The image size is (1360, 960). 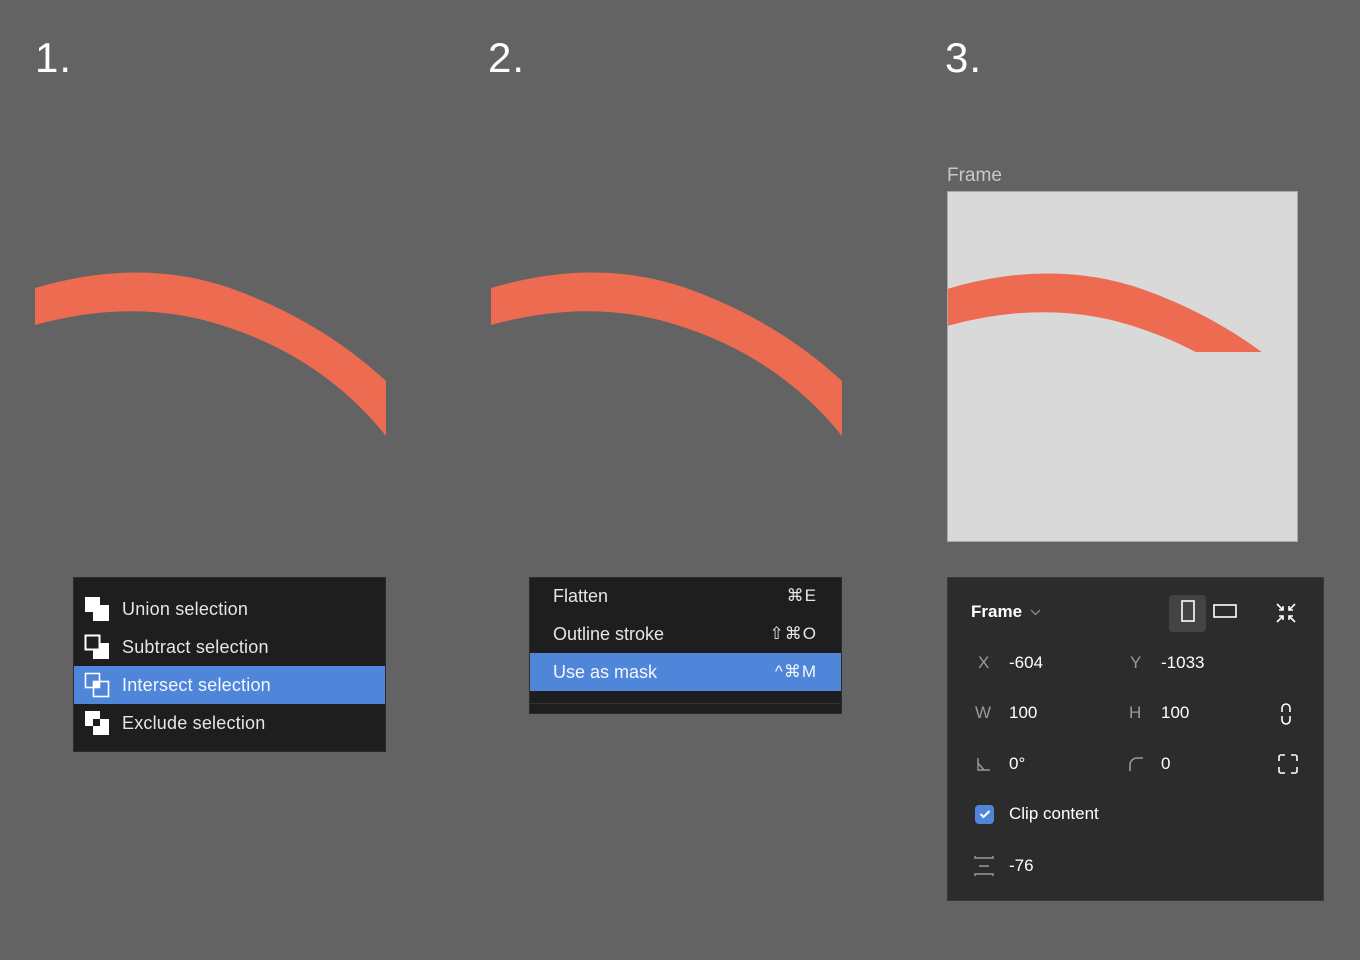 What do you see at coordinates (194, 722) in the screenshot?
I see `menu-item-label: Exclude selection` at bounding box center [194, 722].